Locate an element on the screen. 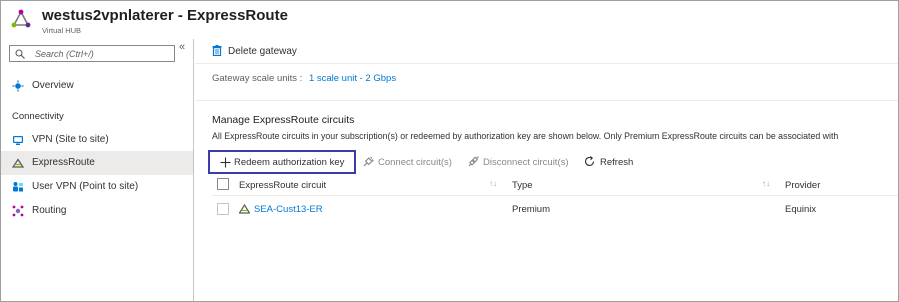 The width and height of the screenshot is (899, 302). table-row: SEA-Cust13-ER Premium Equinix is located at coordinates (555, 209).